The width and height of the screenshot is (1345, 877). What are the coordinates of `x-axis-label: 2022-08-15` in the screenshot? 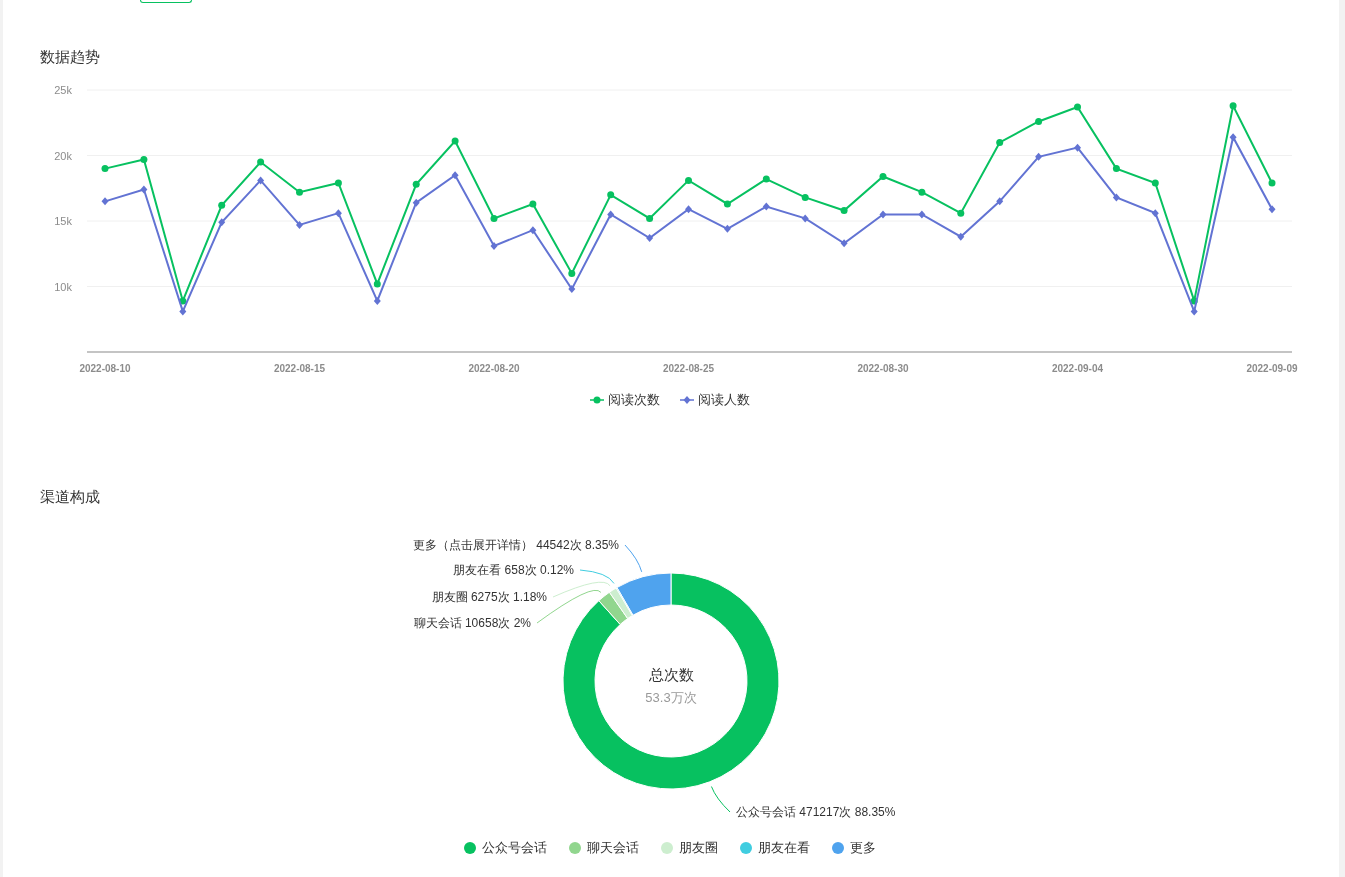 It's located at (299, 368).